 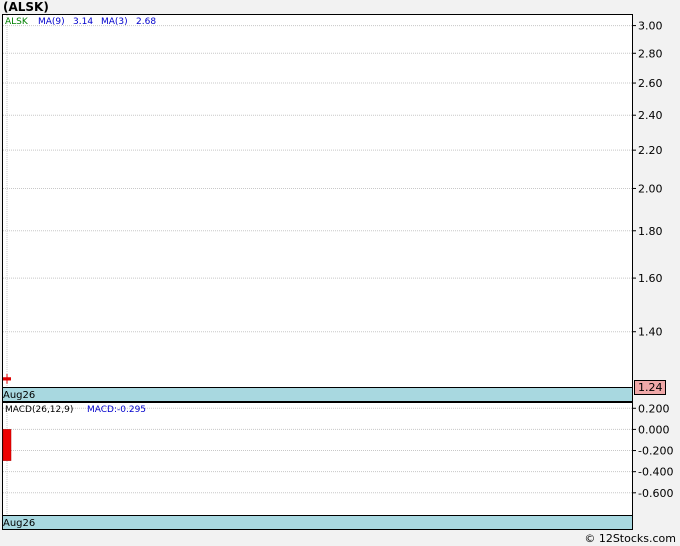 What do you see at coordinates (650, 332) in the screenshot?
I see `price-tick-label: 1.40` at bounding box center [650, 332].